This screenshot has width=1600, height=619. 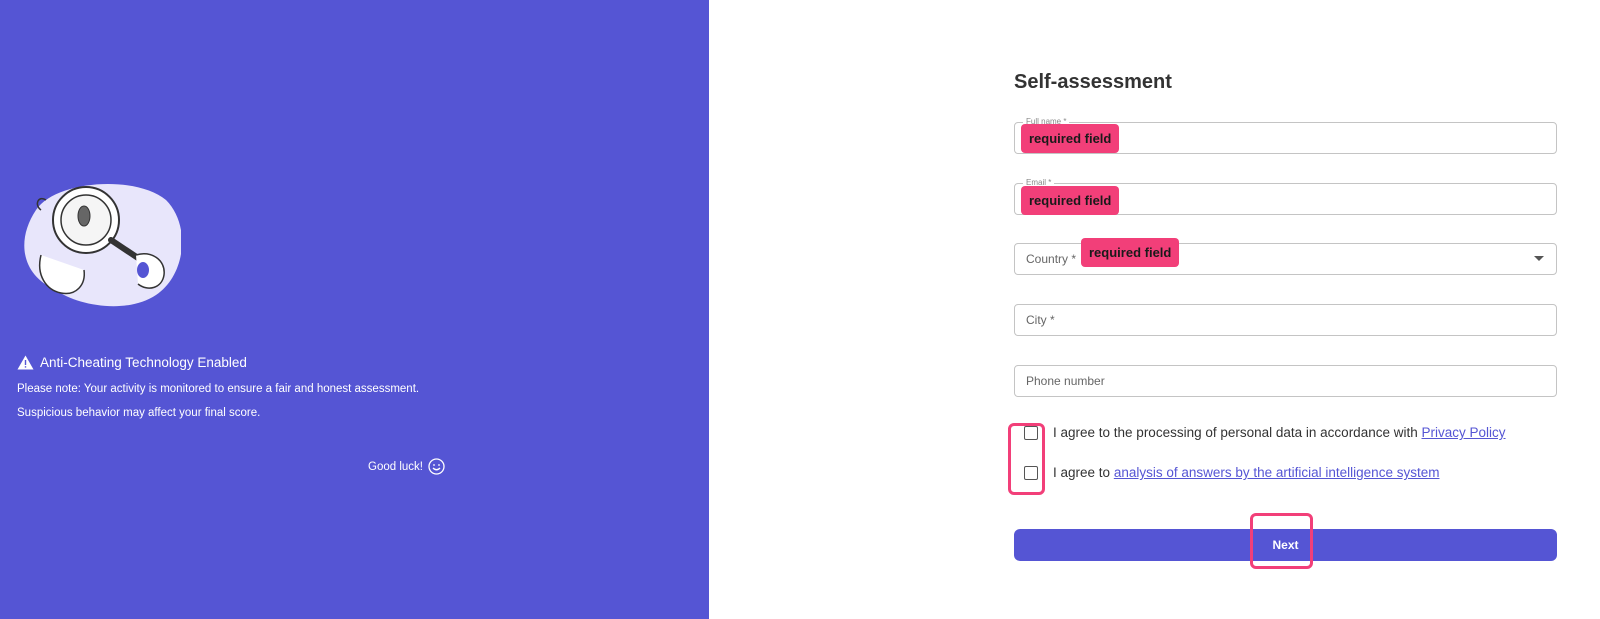 I want to click on country-label: Country *, so click(x=1051, y=259).